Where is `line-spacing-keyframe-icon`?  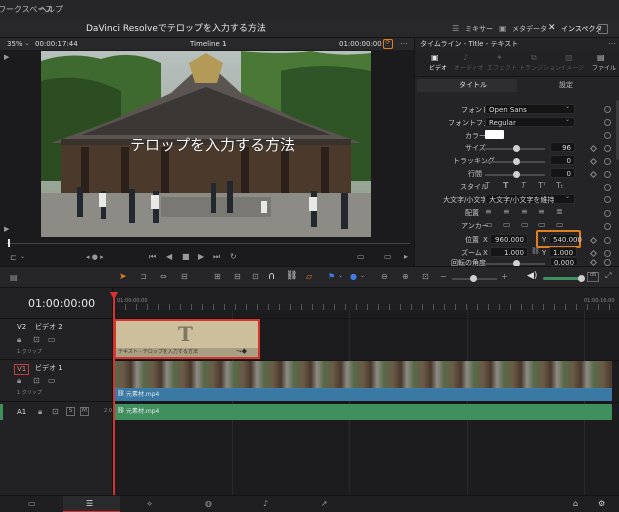 line-spacing-keyframe-icon is located at coordinates (593, 174).